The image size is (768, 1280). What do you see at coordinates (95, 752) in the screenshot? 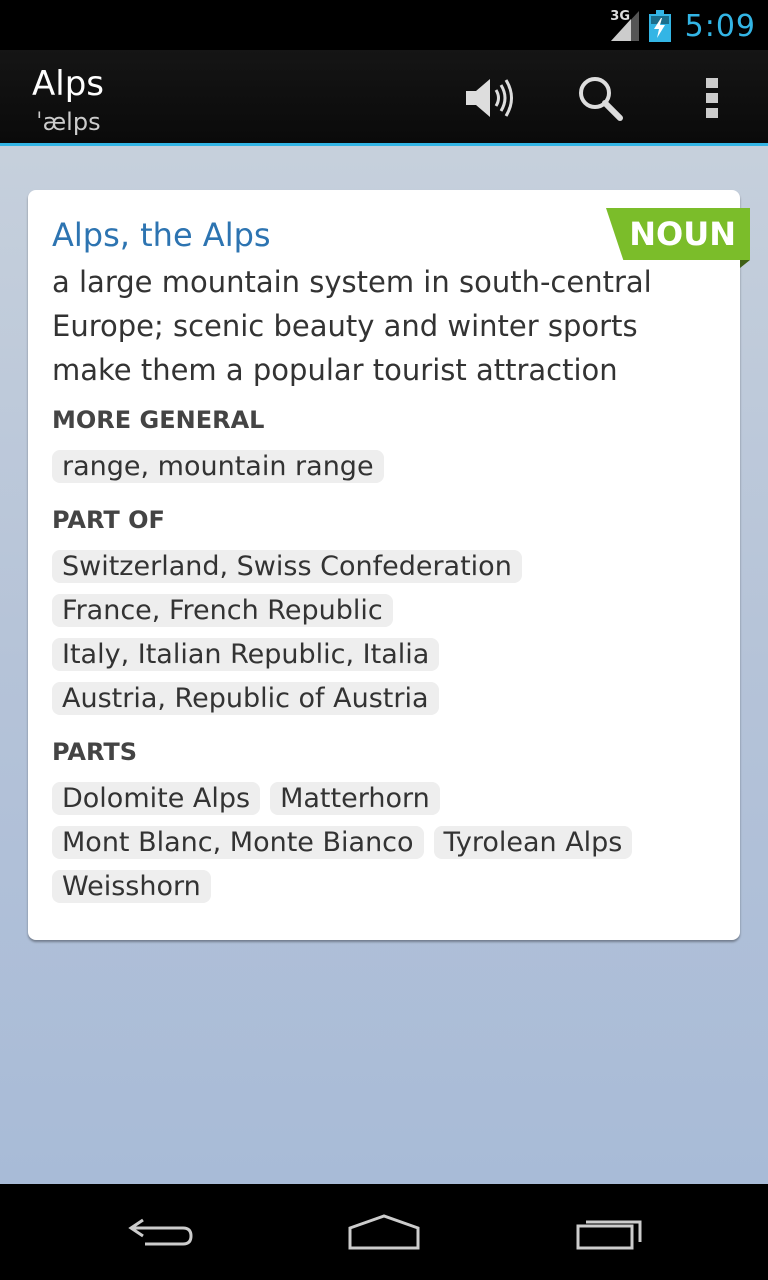
I see `section-parts-label: PARTS` at bounding box center [95, 752].